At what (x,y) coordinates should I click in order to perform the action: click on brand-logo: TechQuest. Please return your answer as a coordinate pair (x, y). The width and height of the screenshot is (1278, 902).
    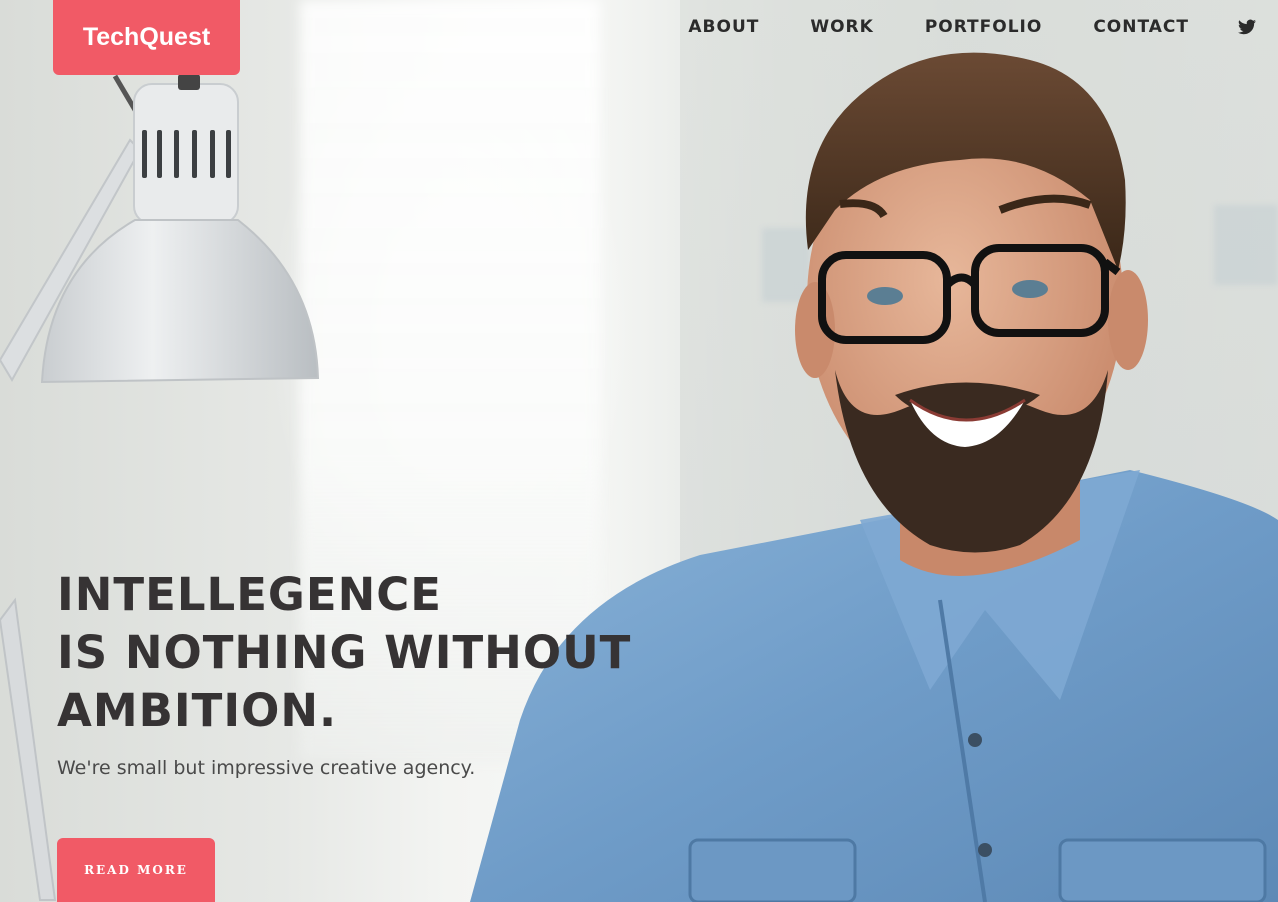
    Looking at the image, I should click on (146, 37).